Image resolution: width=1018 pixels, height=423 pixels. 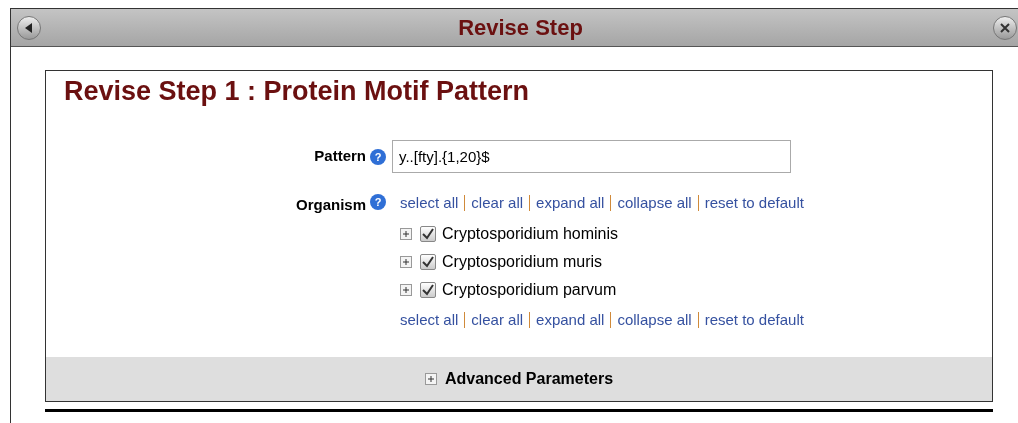 I want to click on close-button, so click(x=1005, y=28).